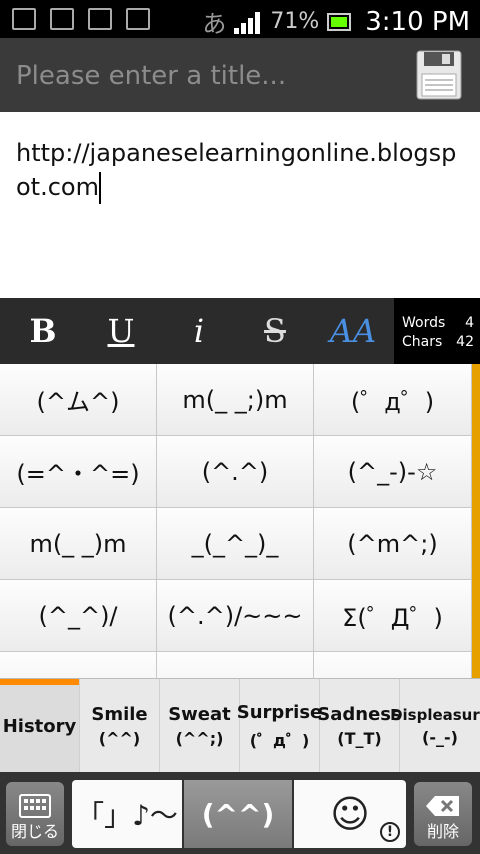 The image size is (480, 854). I want to click on strikethrough-button: S, so click(275, 331).